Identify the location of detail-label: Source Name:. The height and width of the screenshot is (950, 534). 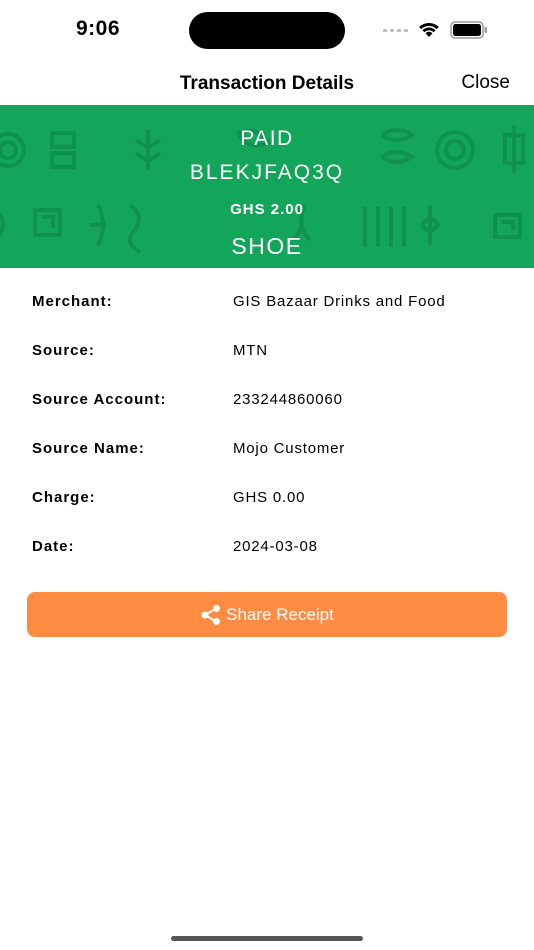
(88, 448).